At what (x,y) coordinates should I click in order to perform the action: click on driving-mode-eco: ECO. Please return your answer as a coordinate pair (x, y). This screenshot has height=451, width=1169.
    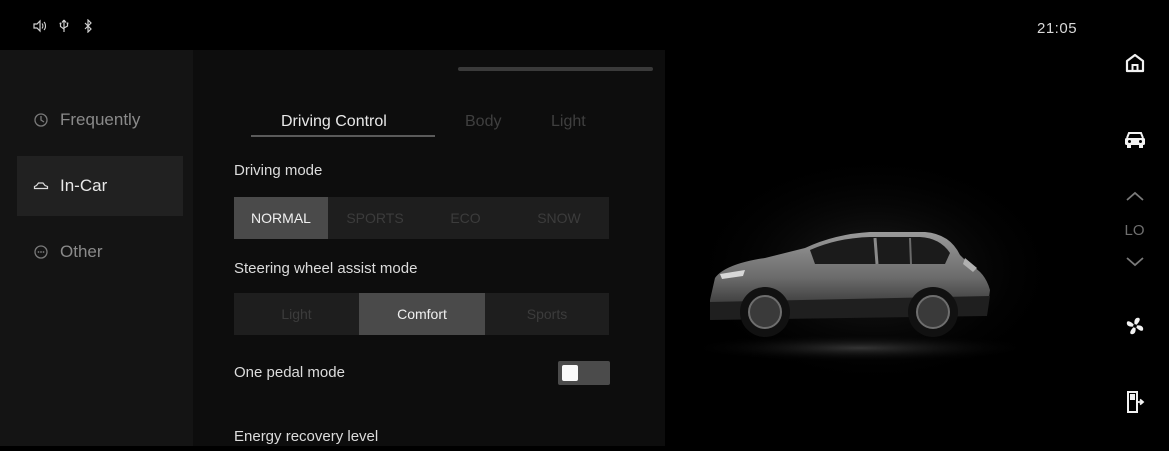
    Looking at the image, I should click on (465, 218).